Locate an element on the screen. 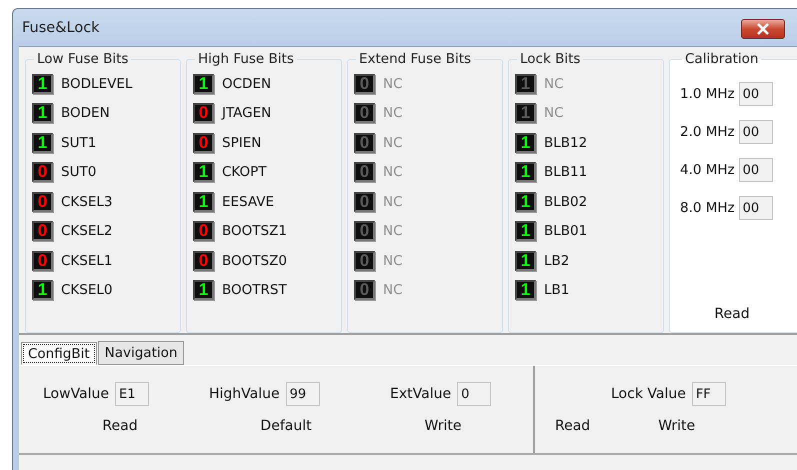  close-button is located at coordinates (763, 29).